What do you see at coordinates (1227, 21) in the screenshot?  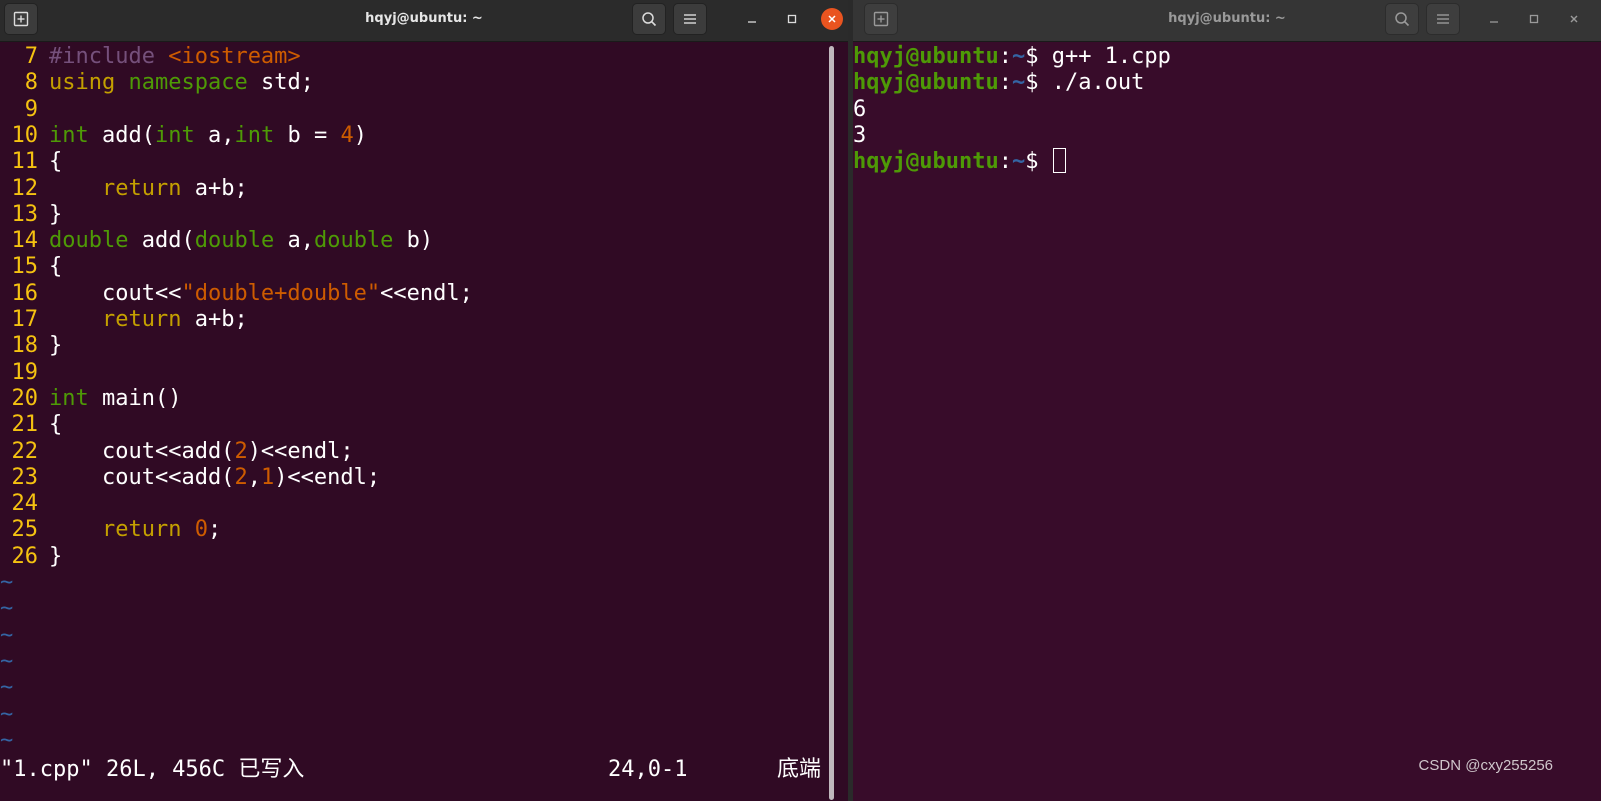 I see `terminal-titlebar: hqyj@ubuntu: ~` at bounding box center [1227, 21].